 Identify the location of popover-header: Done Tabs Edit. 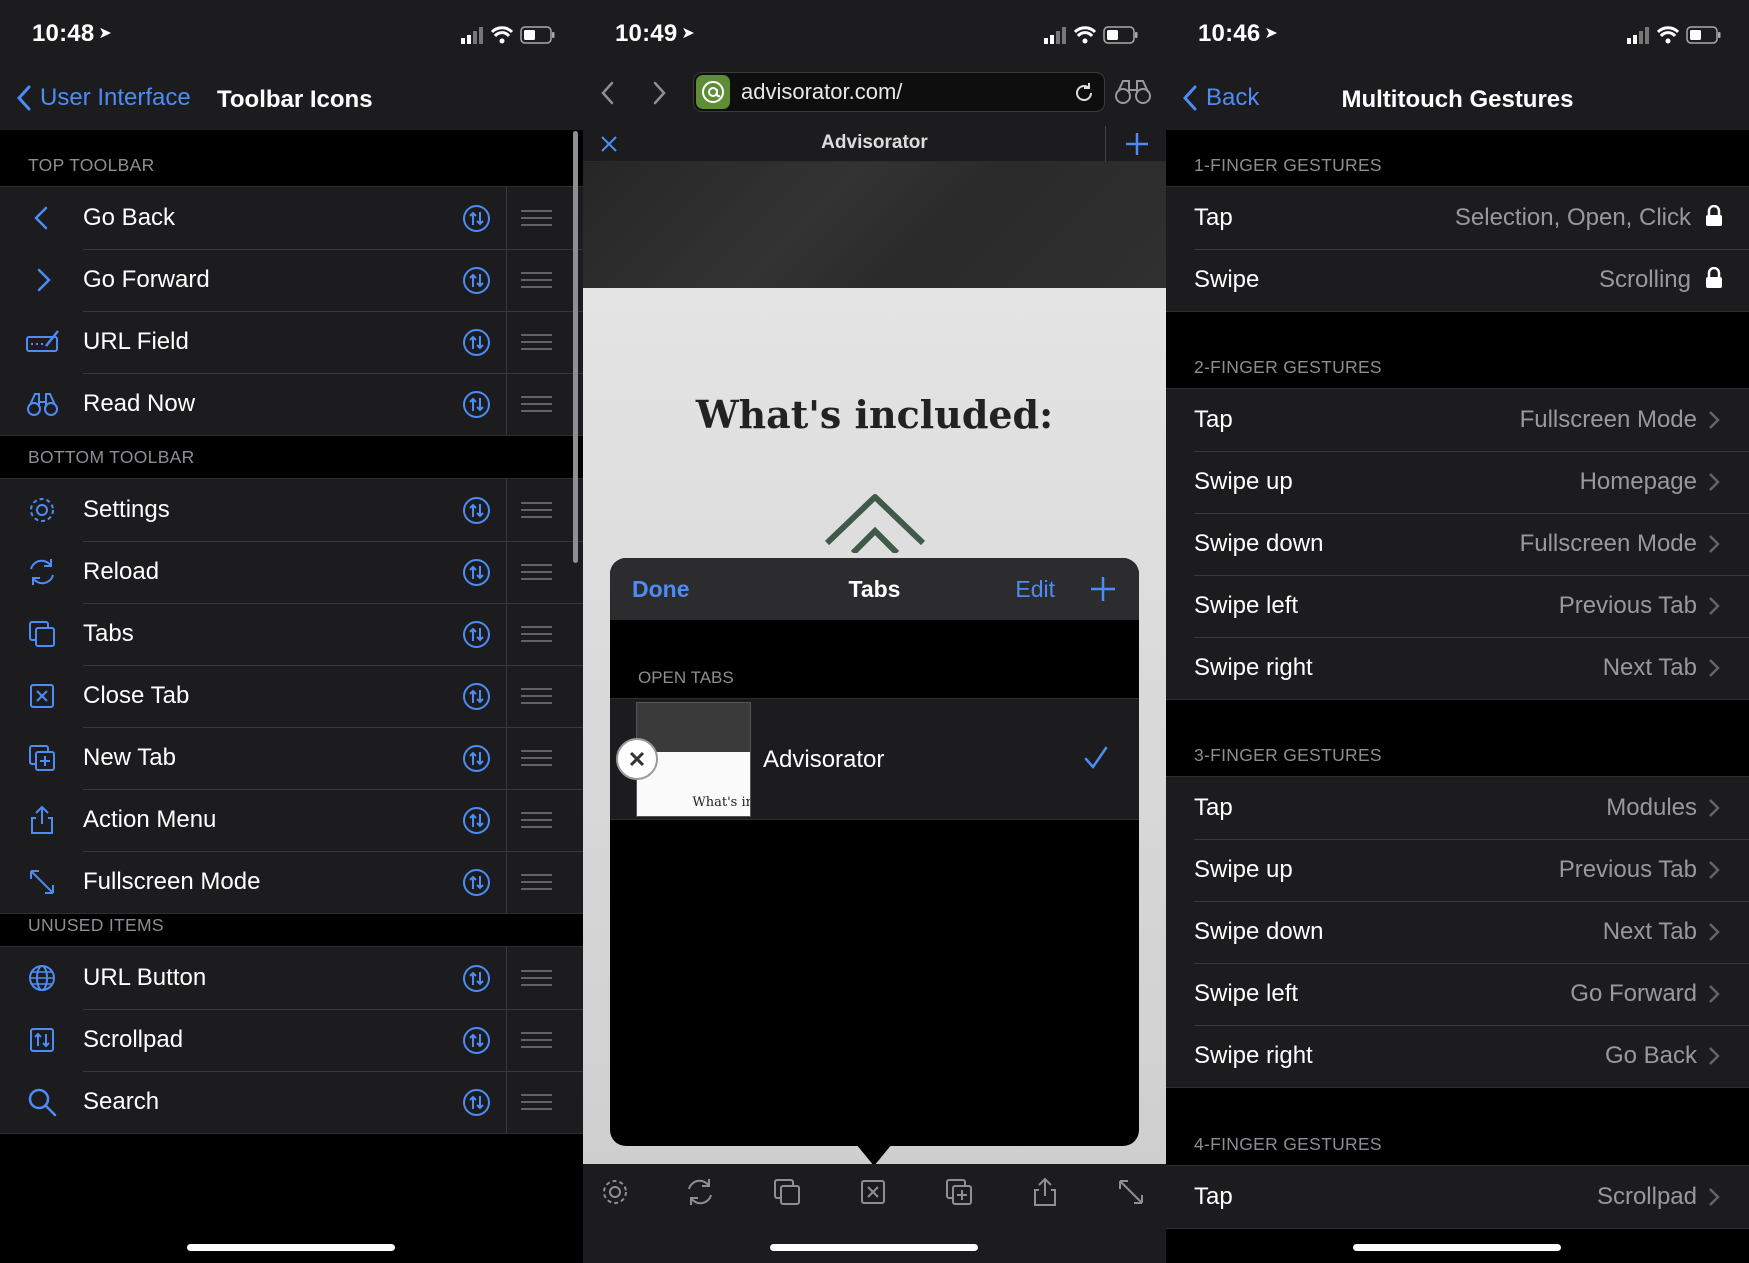
(874, 589).